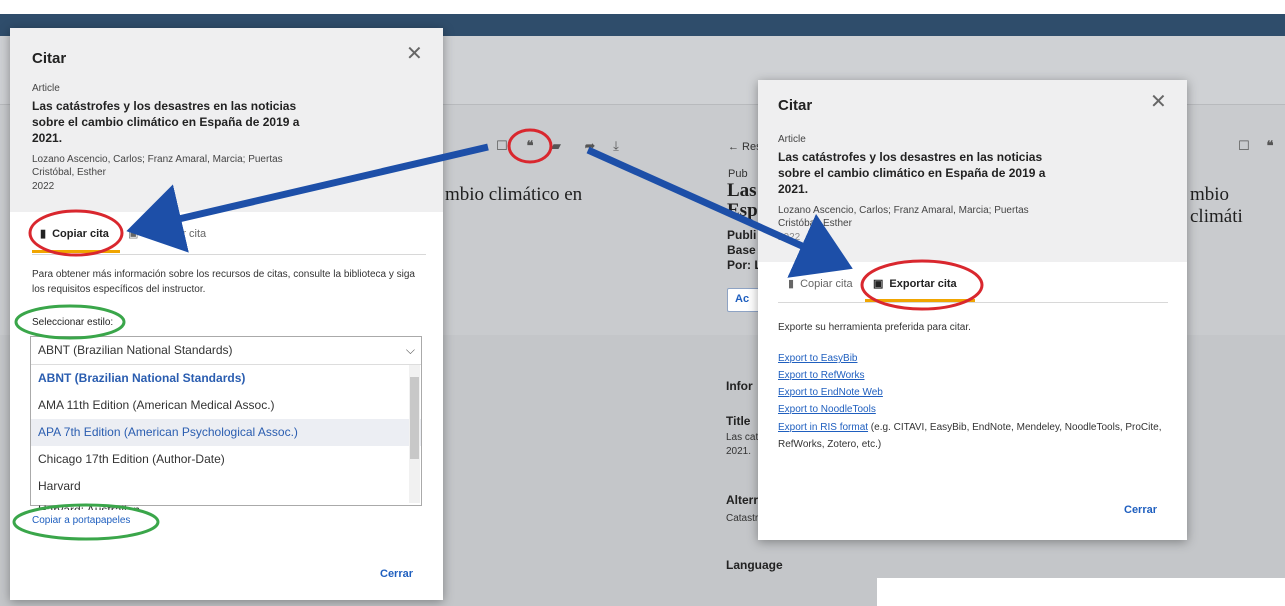 The image size is (1285, 606). Describe the element at coordinates (86, 522) in the screenshot. I see `green-circle-copy-link` at that location.